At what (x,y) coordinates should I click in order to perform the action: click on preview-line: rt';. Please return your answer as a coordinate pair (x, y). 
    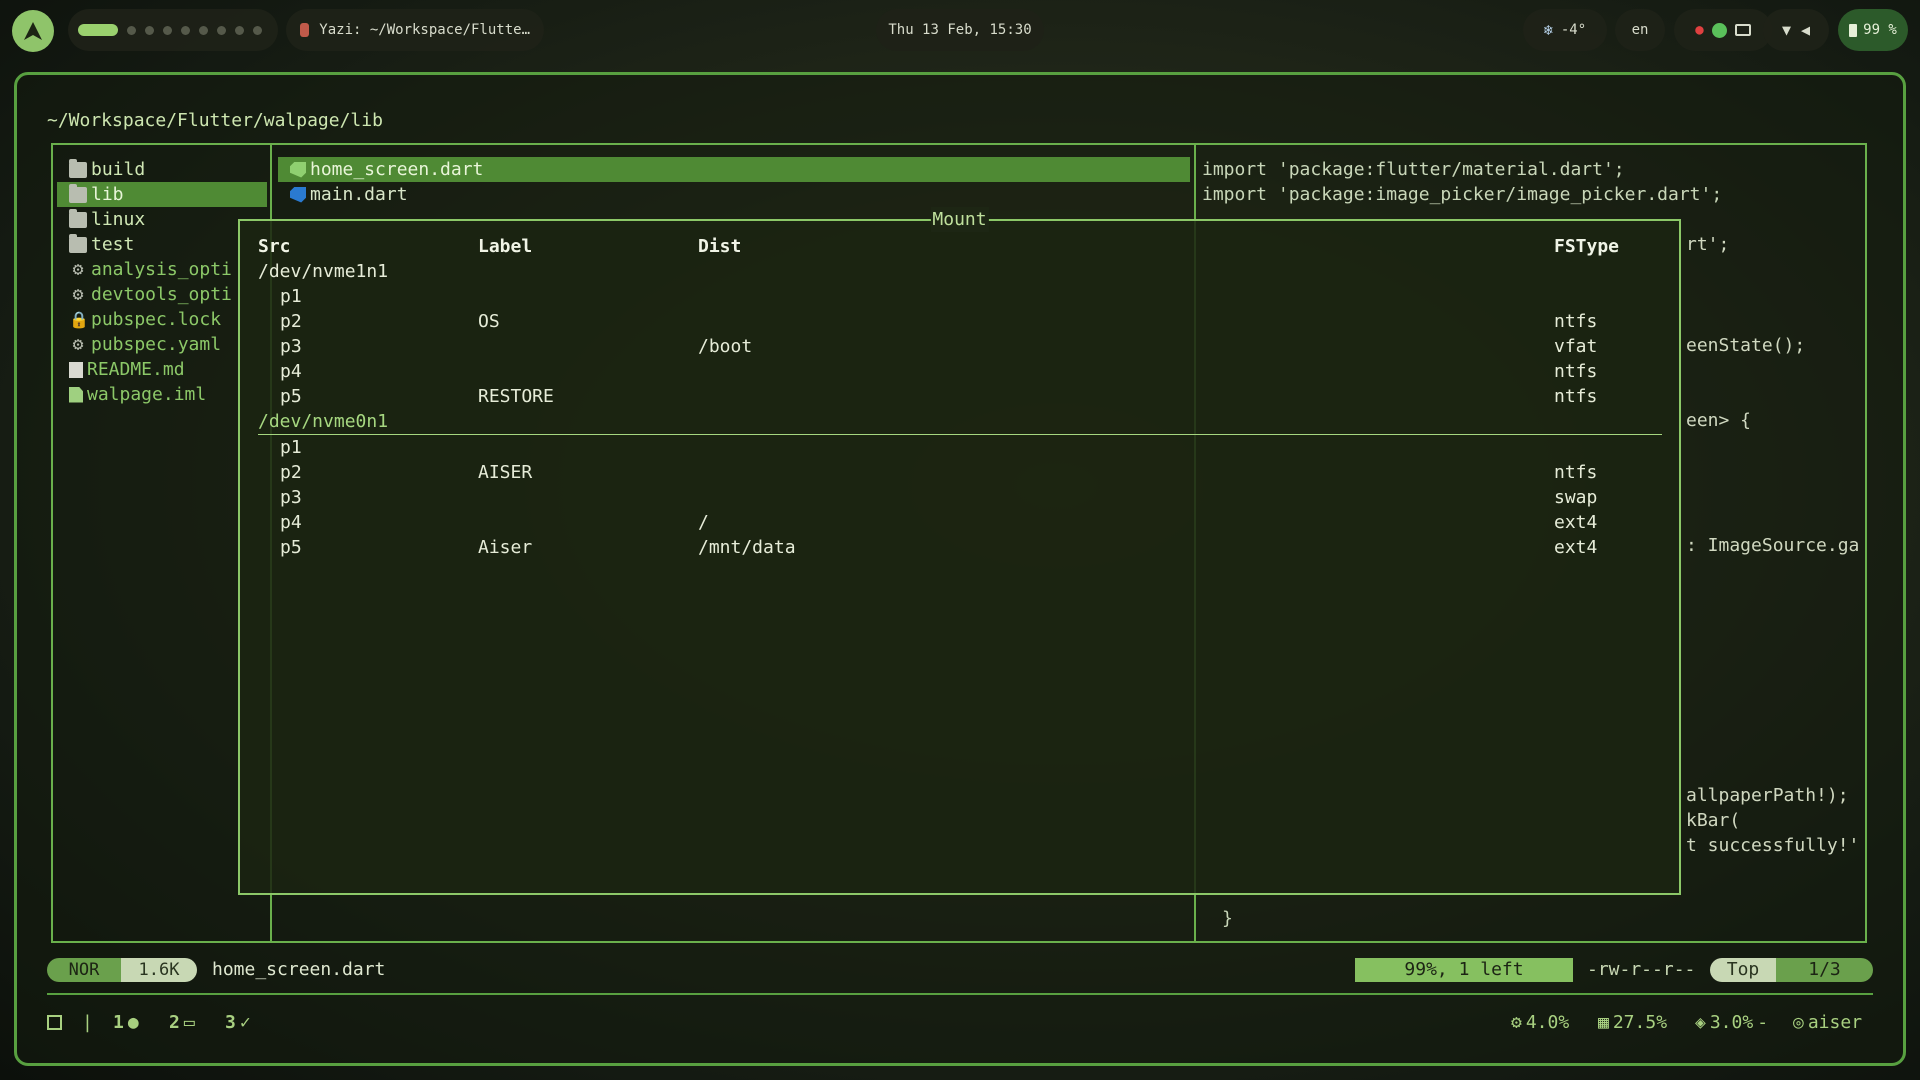
    Looking at the image, I should click on (1708, 244).